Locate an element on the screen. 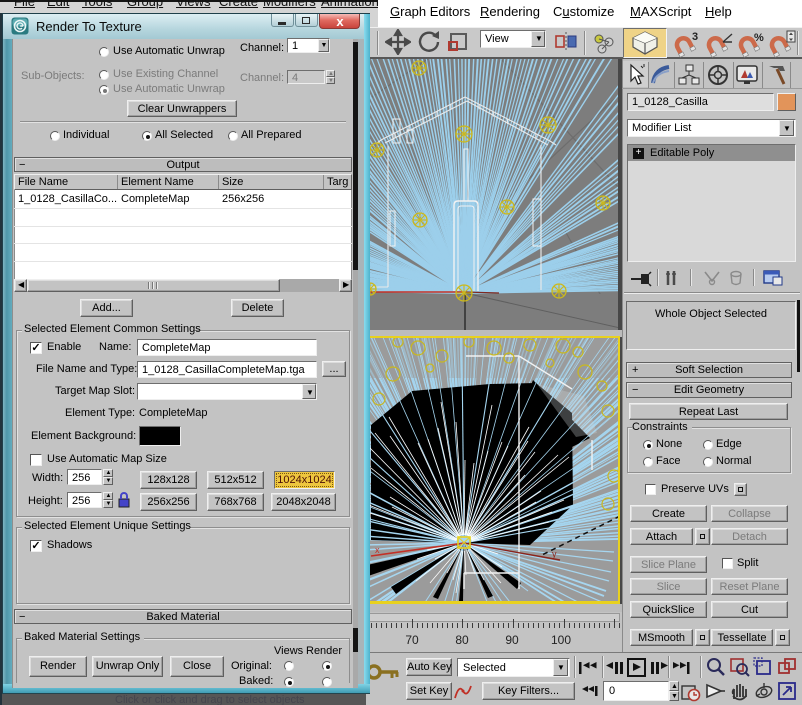  svg-text: x is located at coordinates (377, 550).